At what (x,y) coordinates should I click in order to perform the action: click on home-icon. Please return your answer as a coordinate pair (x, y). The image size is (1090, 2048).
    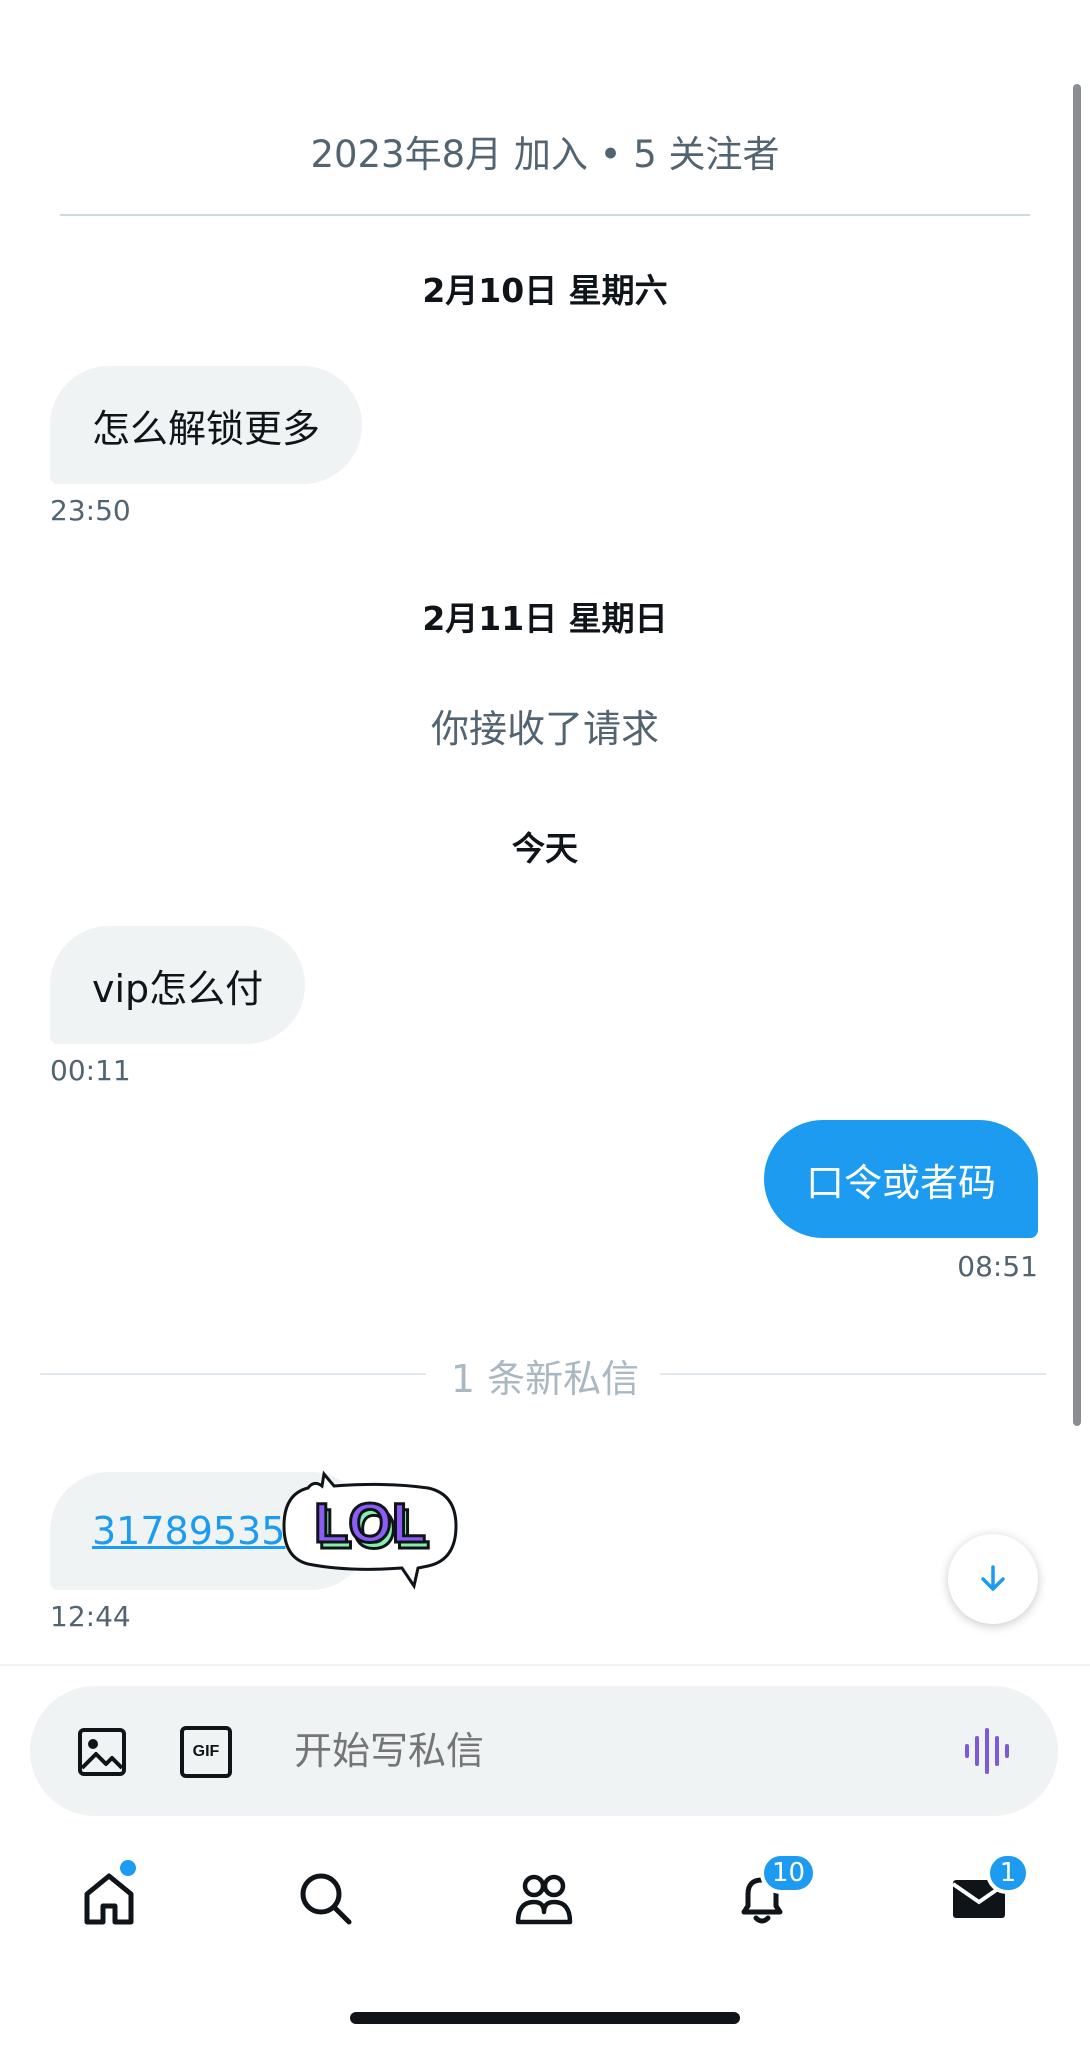
    Looking at the image, I should click on (109, 1899).